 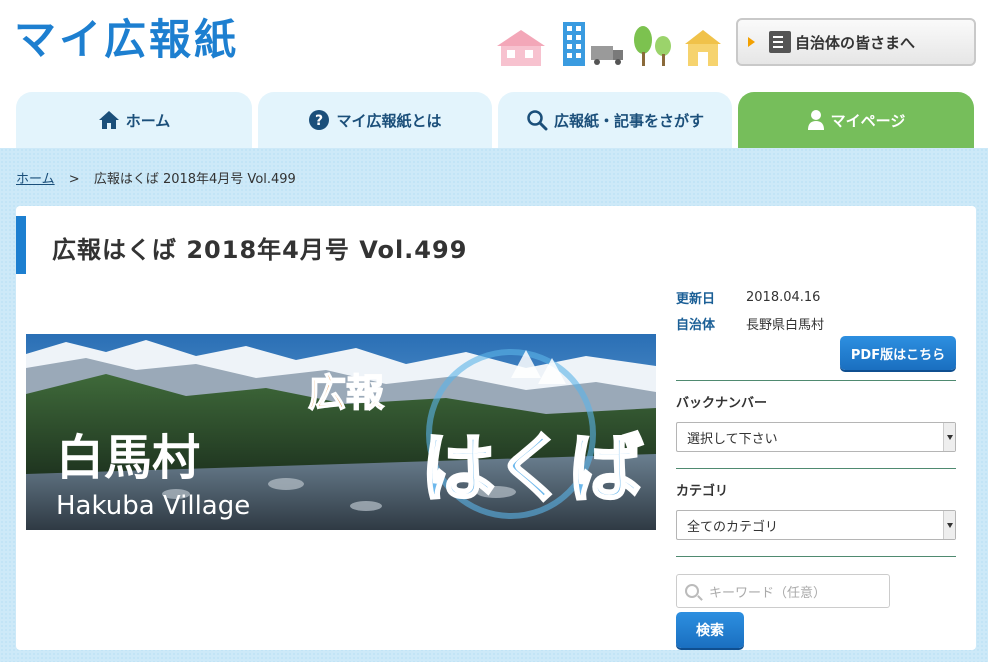 I want to click on page-title: 広報はくば 2018年4月号 Vol.499, so click(x=260, y=250).